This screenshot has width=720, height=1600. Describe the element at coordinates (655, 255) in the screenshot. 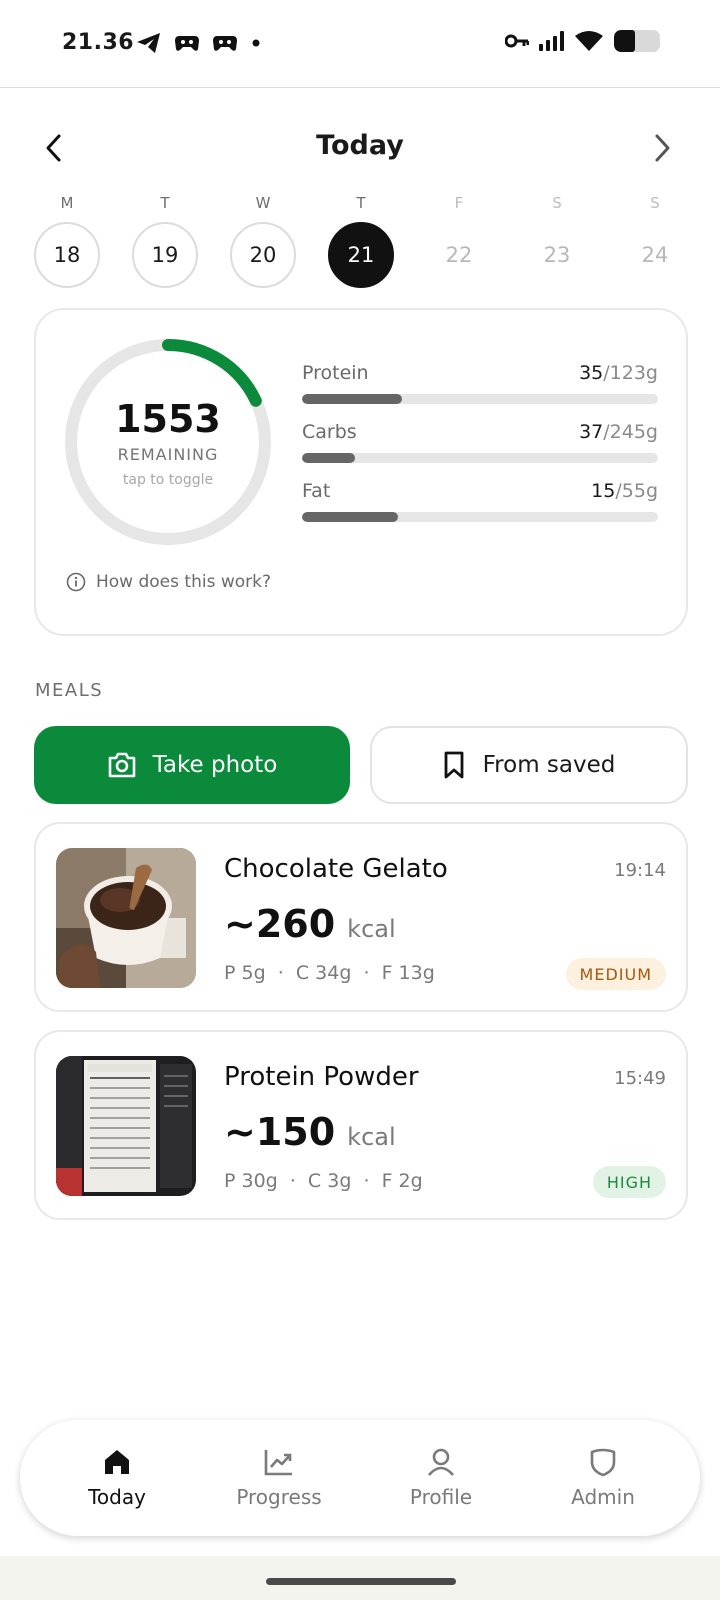

I see `day-number: 24` at that location.